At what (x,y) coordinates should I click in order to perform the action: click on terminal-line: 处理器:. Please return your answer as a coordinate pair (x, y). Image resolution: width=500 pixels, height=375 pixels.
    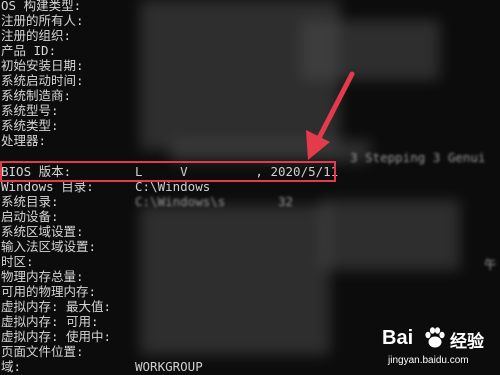
    Looking at the image, I should click on (250, 141).